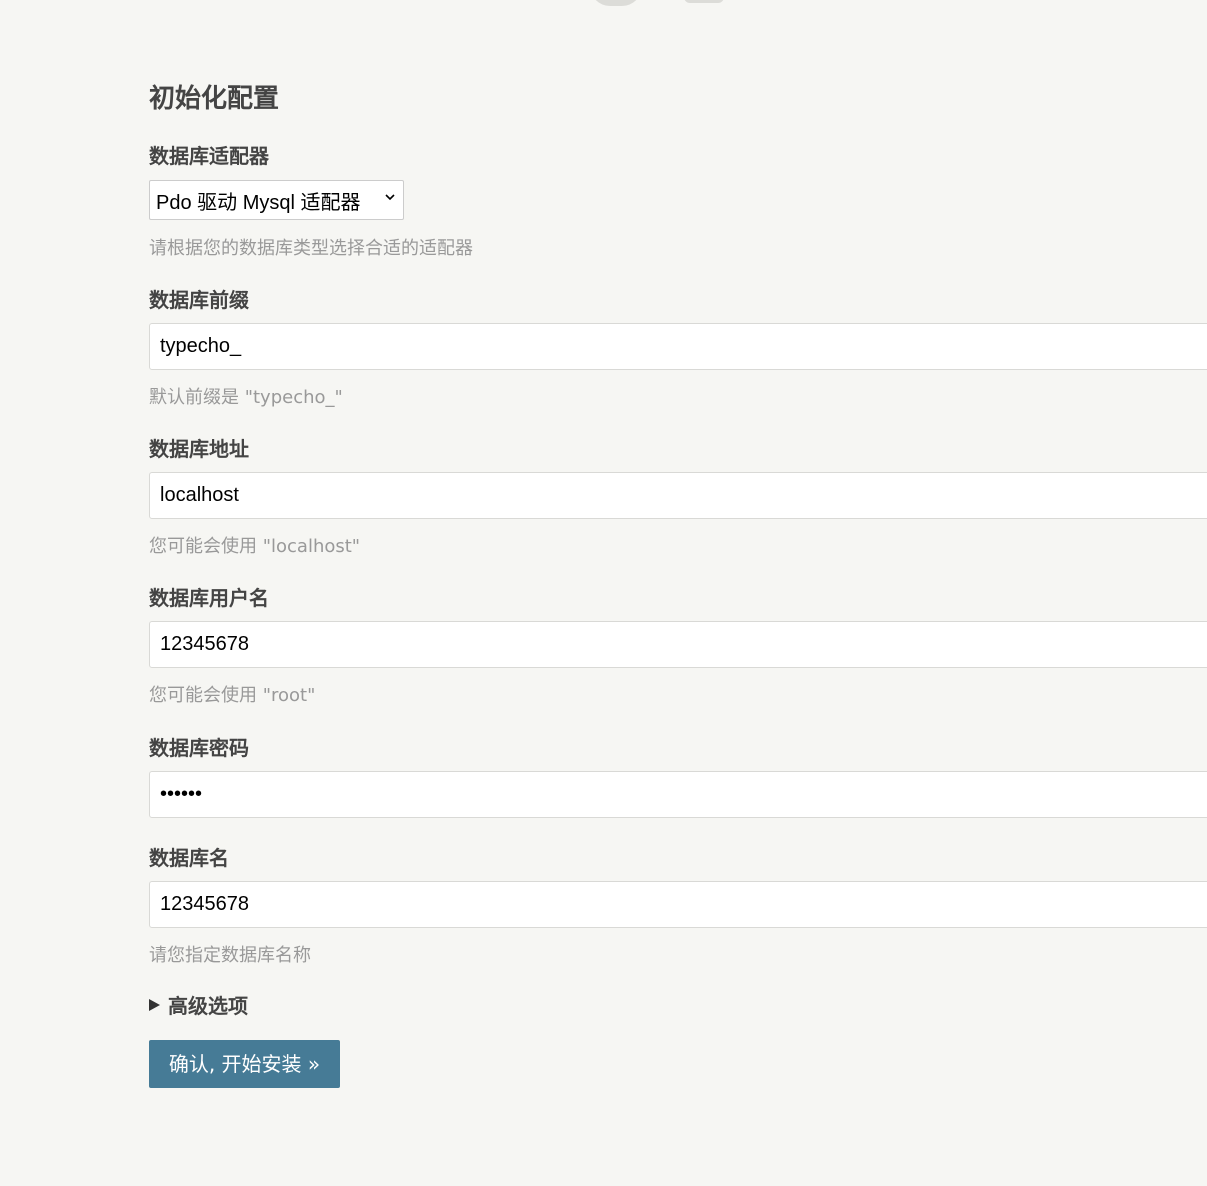 This screenshot has height=1186, width=1207. I want to click on prefix-input: typecho_, so click(678, 346).